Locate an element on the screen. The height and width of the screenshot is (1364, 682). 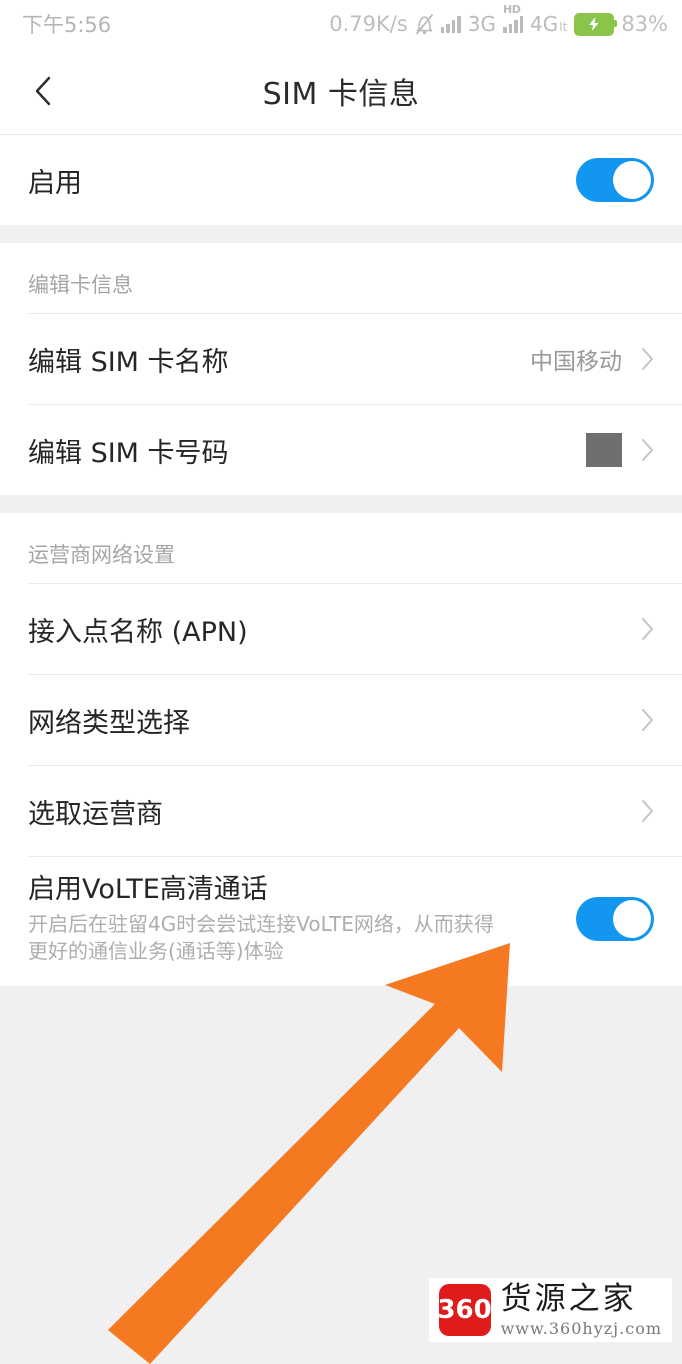
row-enable-label: 启用 is located at coordinates (55, 183).